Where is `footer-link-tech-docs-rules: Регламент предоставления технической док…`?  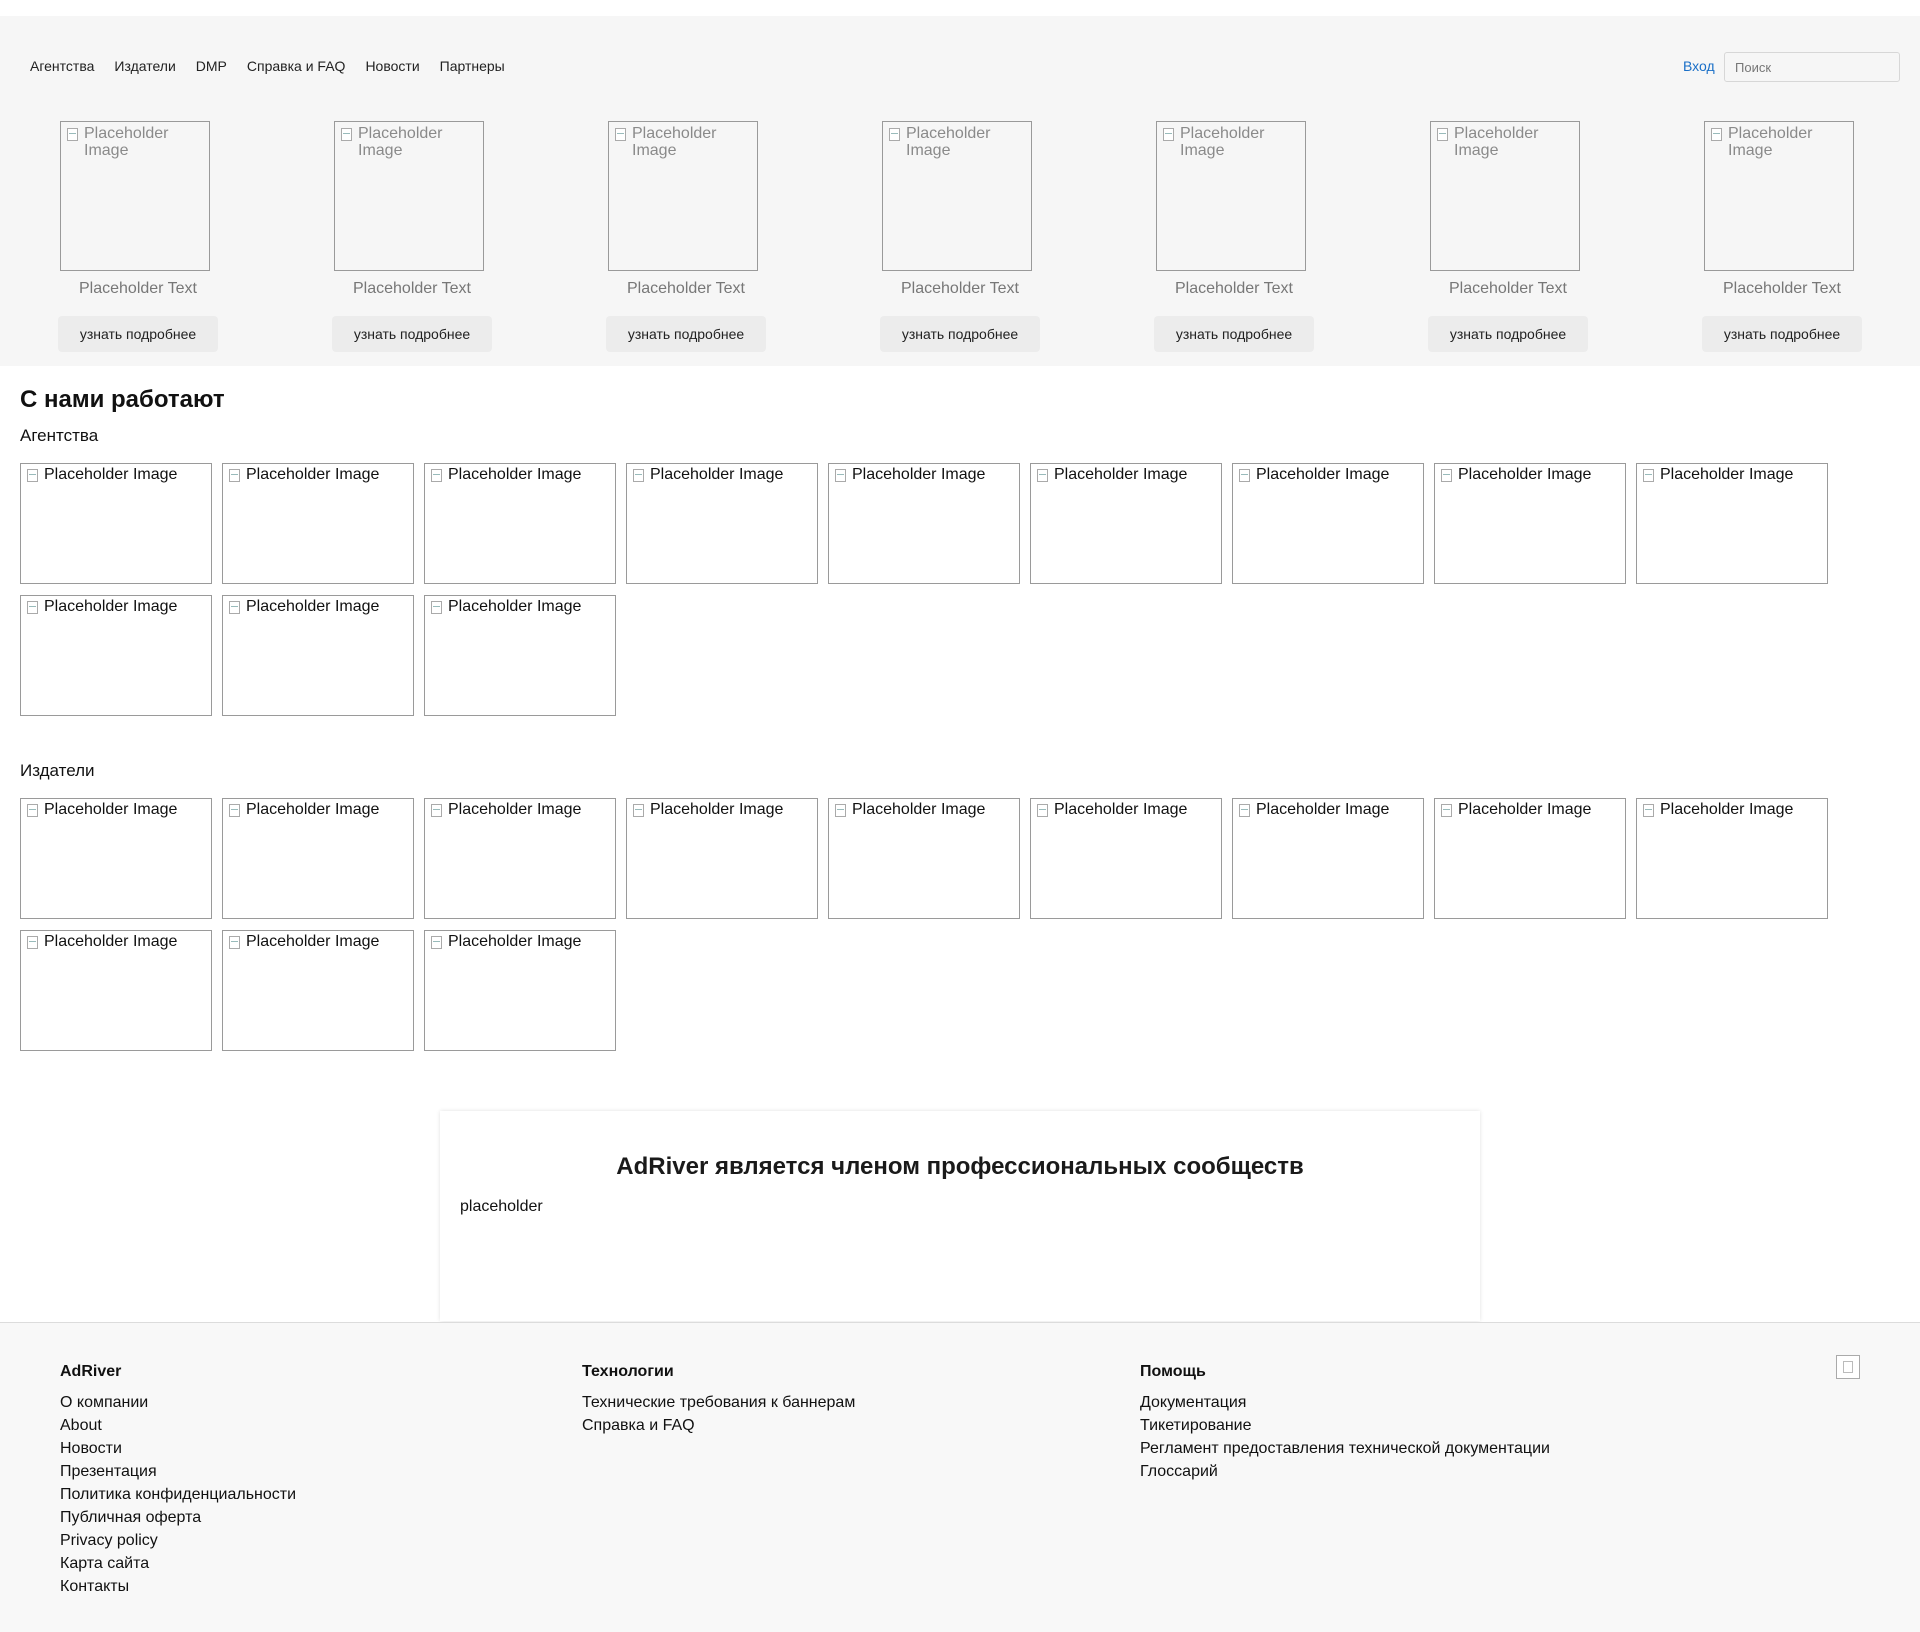 footer-link-tech-docs-rules: Регламент предоставления технической док… is located at coordinates (1345, 1448).